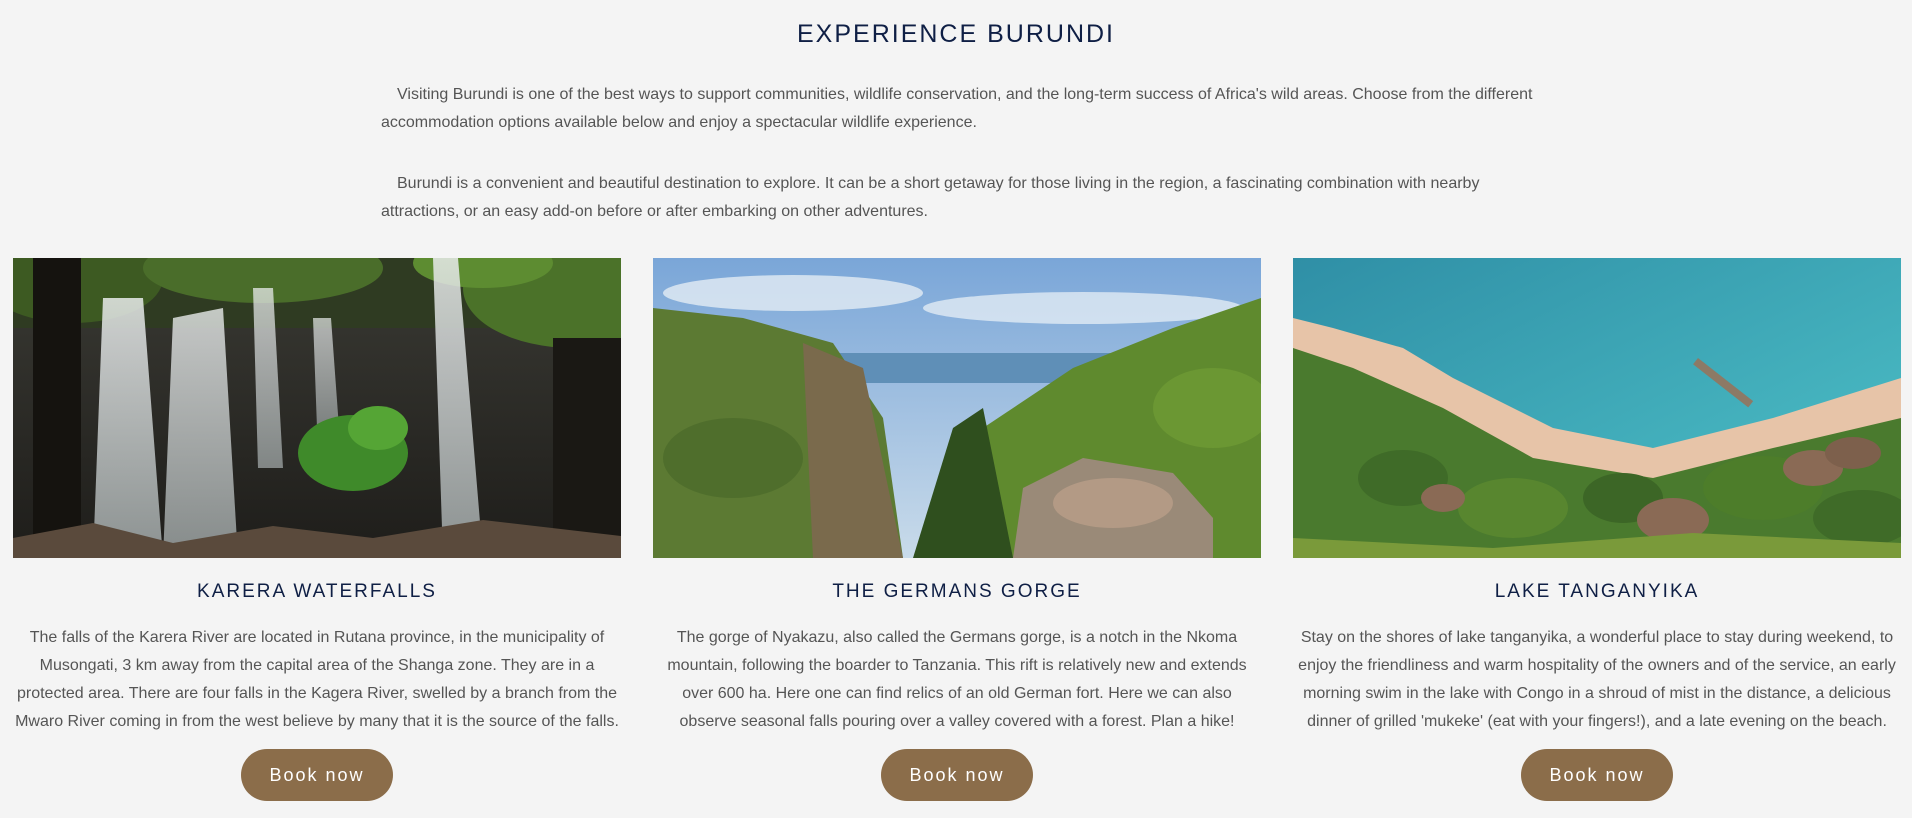  What do you see at coordinates (957, 408) in the screenshot?
I see `gorge-photo` at bounding box center [957, 408].